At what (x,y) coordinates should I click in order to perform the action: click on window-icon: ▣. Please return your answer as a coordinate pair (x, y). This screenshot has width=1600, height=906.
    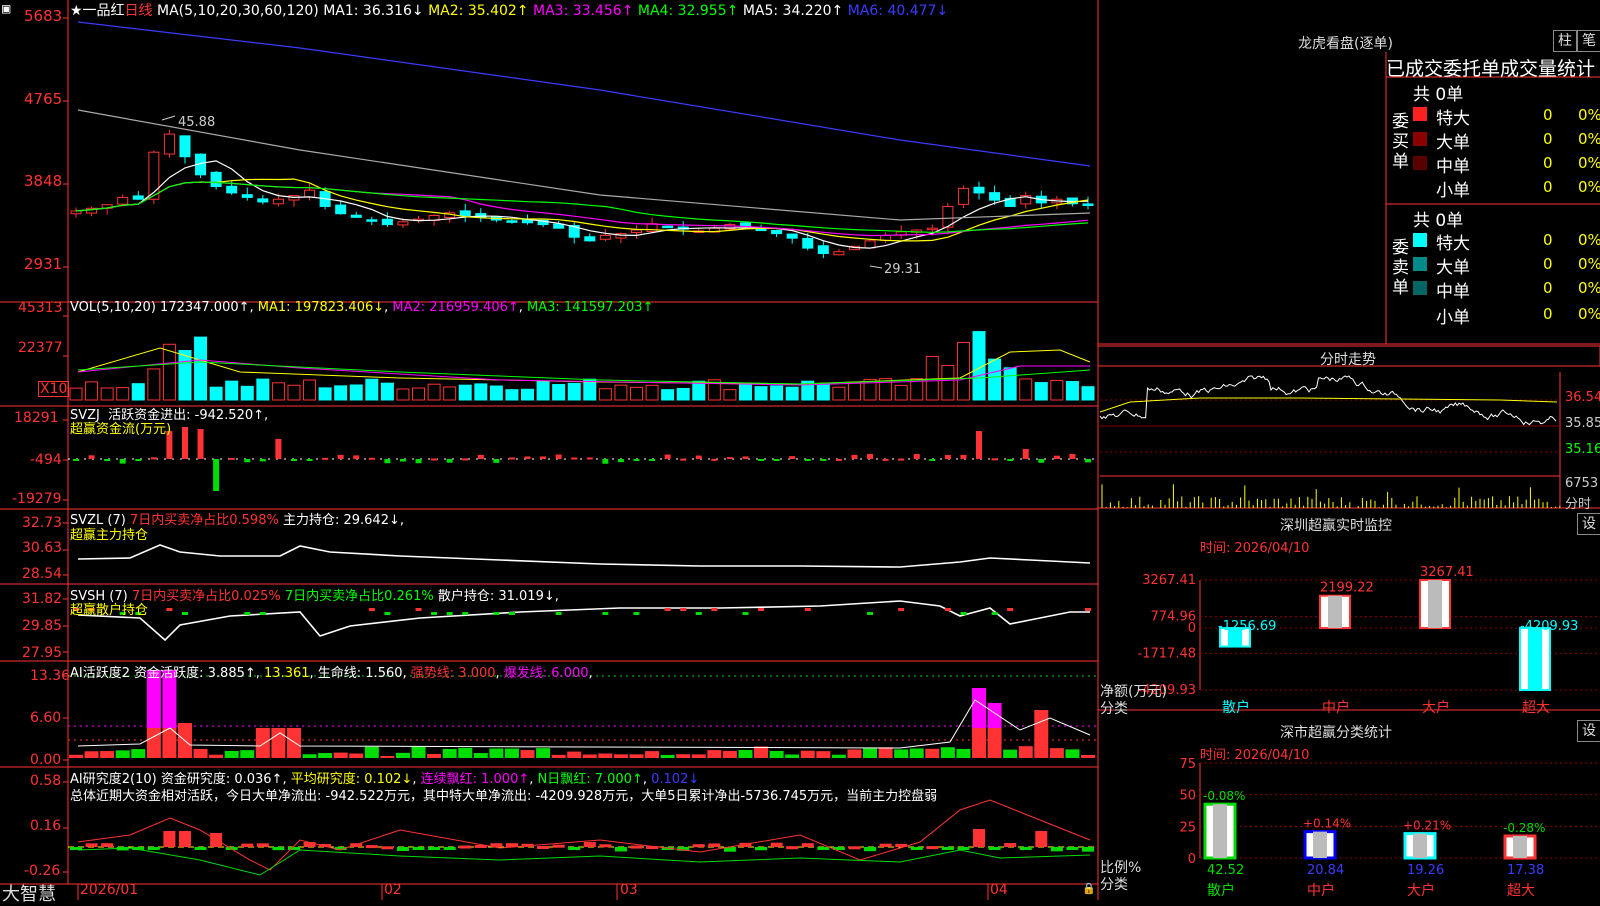
    Looking at the image, I should click on (6, 9).